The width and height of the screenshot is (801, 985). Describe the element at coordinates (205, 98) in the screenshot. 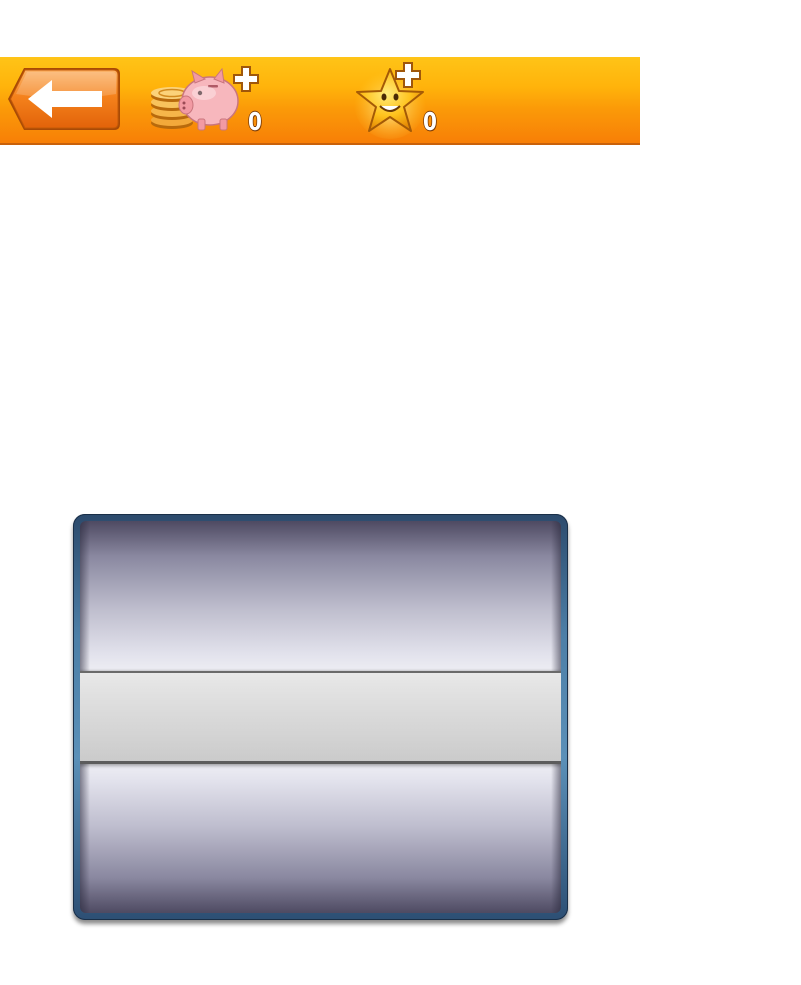

I see `piggy-bank-icon` at that location.